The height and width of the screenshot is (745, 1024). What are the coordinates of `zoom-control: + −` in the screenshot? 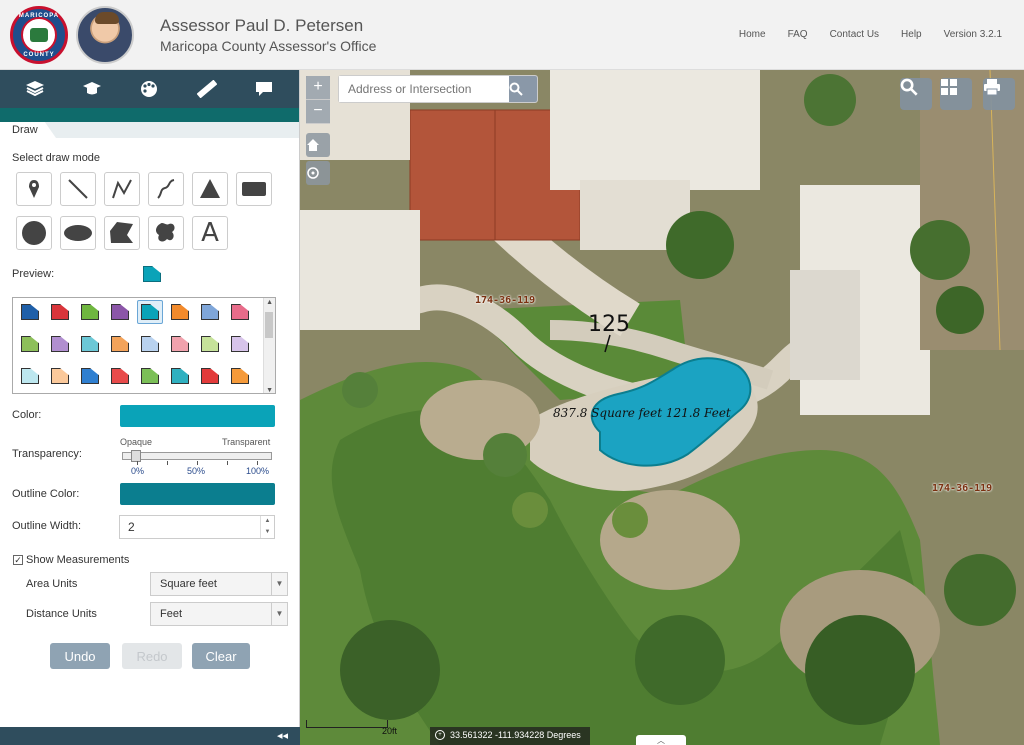 It's located at (318, 100).